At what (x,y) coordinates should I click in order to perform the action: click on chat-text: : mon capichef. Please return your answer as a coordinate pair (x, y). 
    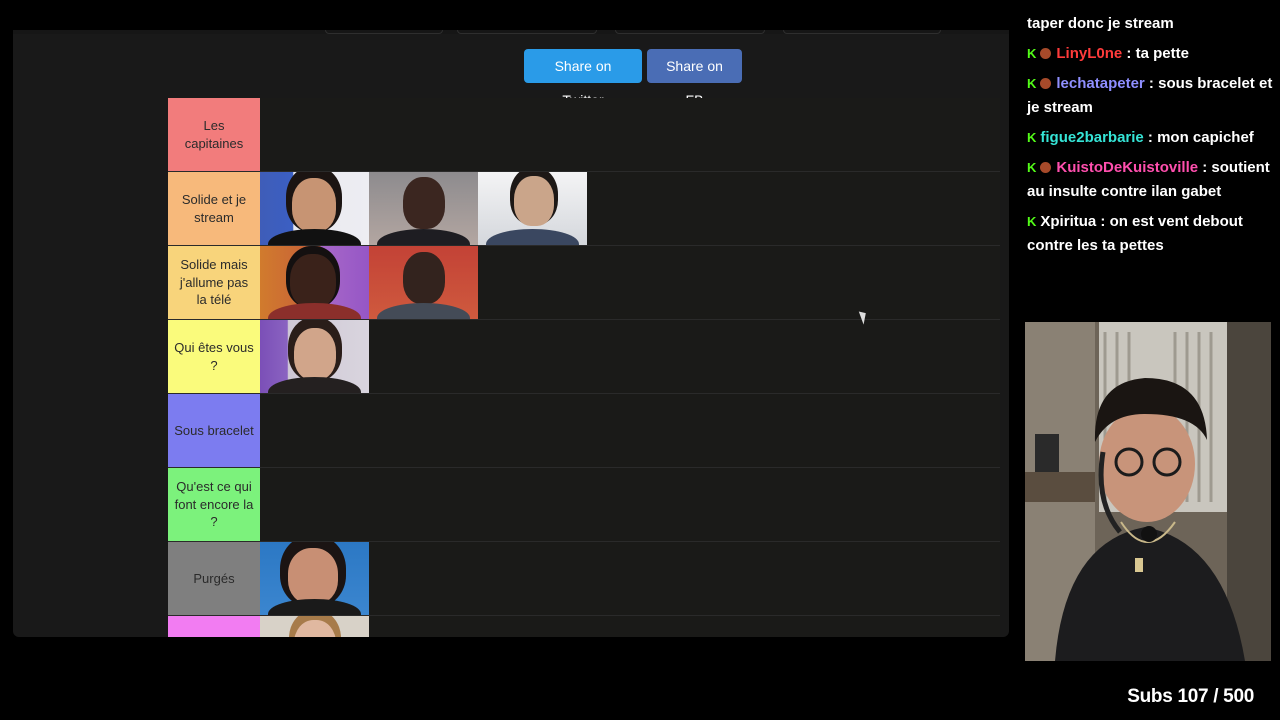
    Looking at the image, I should click on (1198, 137).